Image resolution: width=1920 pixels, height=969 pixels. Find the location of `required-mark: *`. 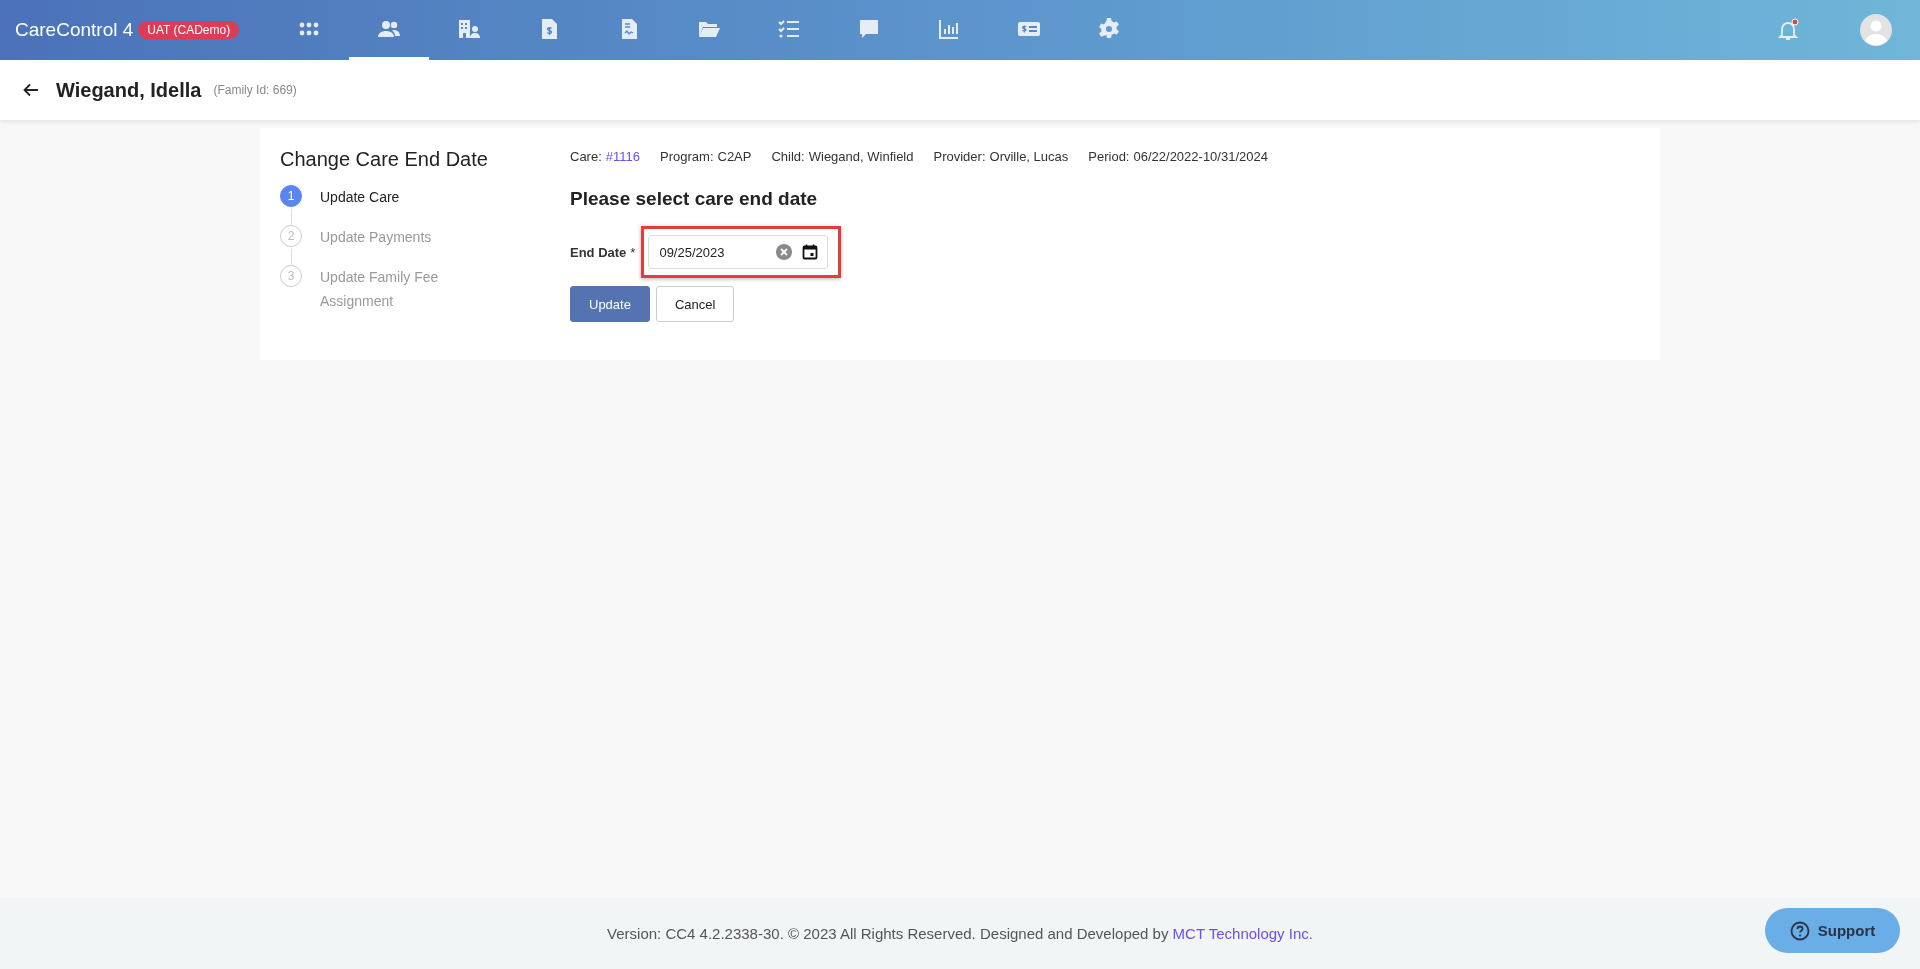

required-mark: * is located at coordinates (633, 252).